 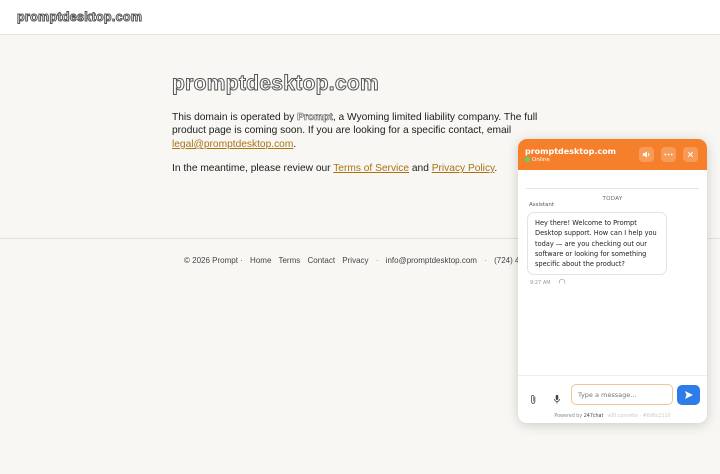 I want to click on chat-status: Online, so click(x=537, y=160).